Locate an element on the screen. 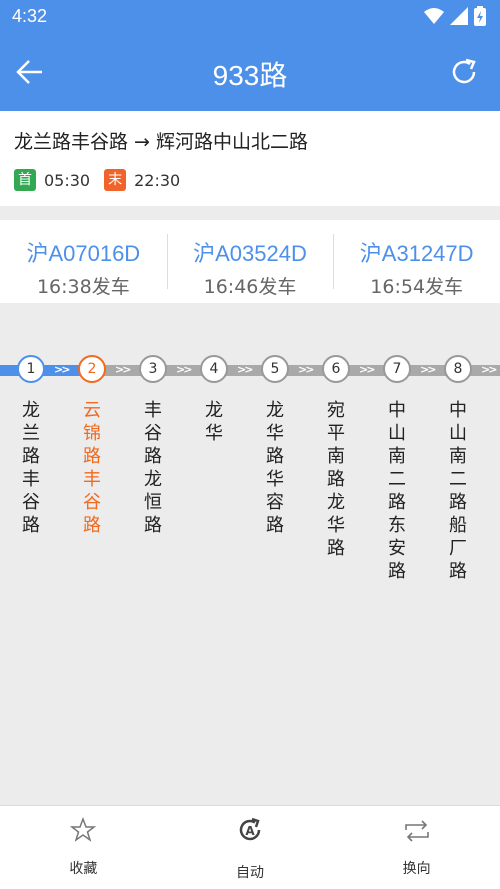 This screenshot has height=889, width=500. bus-departure: 16:38发车 is located at coordinates (83, 287).